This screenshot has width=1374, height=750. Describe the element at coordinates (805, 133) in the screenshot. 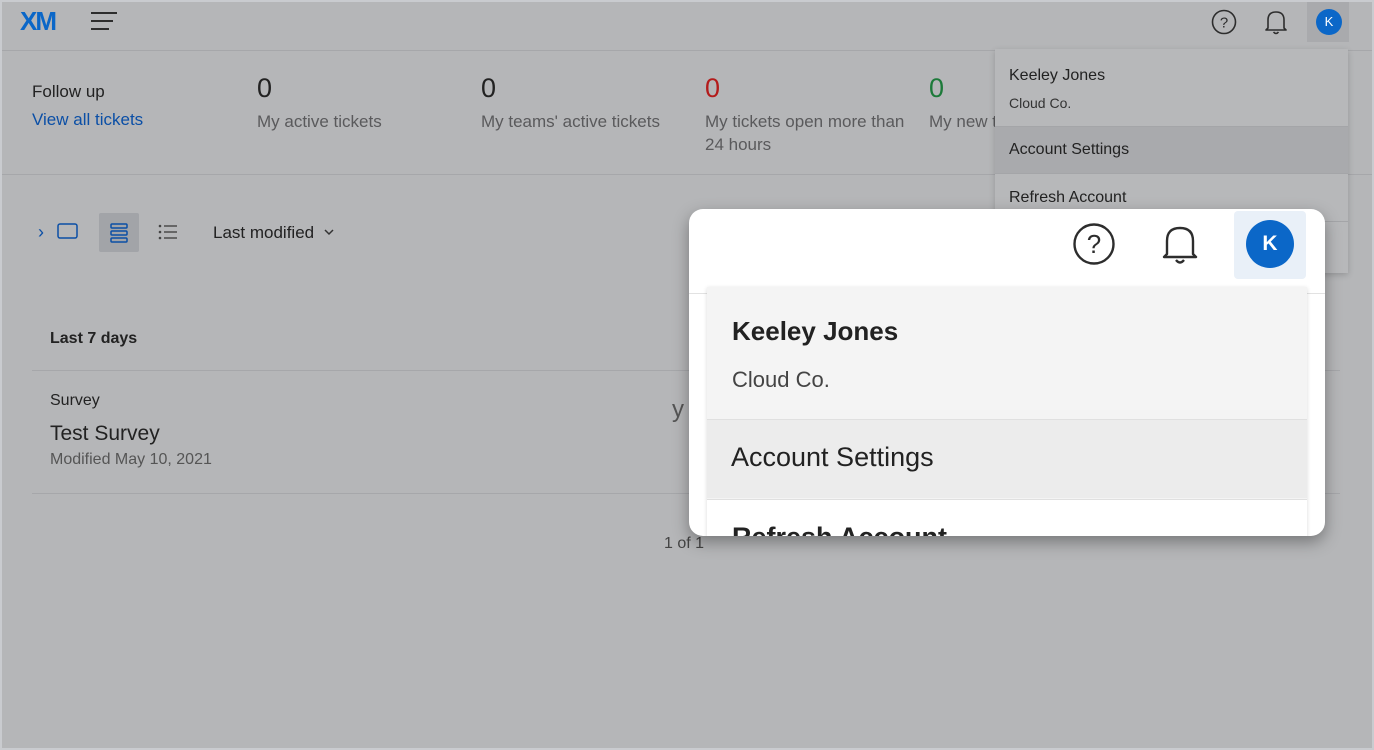

I see `stat-label: My tickets open more than 24 hours` at that location.